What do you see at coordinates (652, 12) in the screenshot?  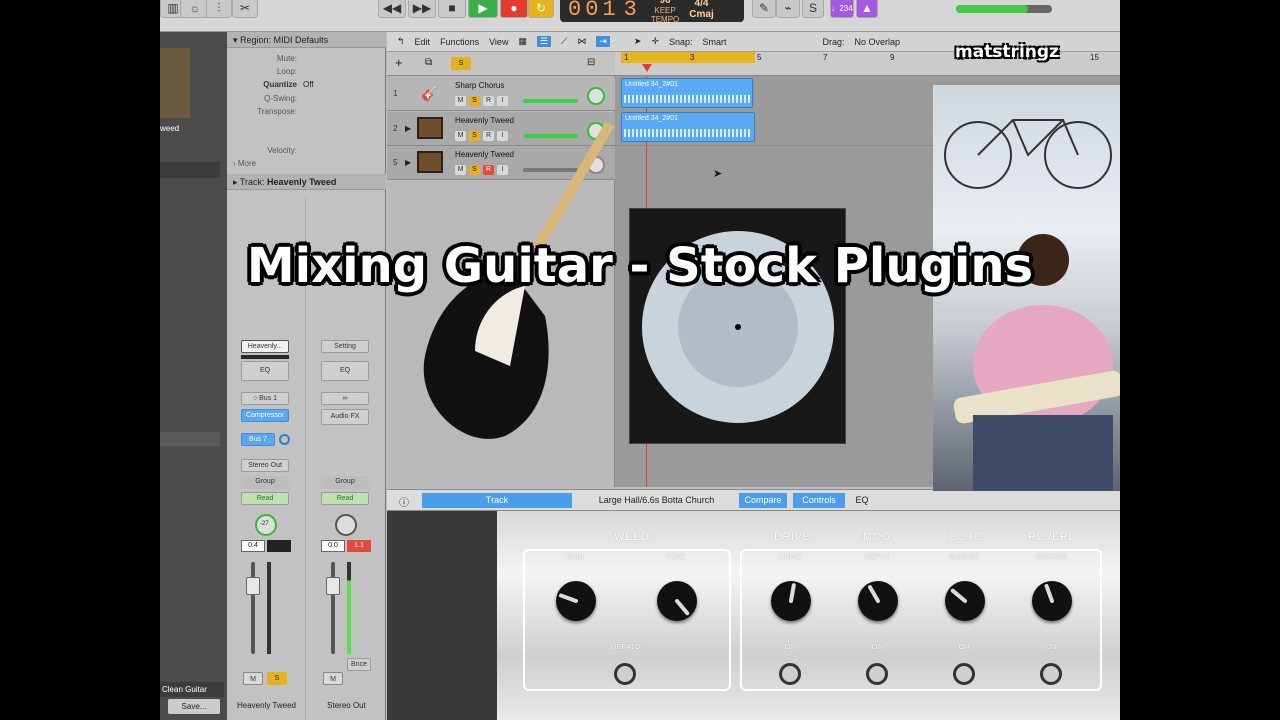 I see `lcd-display: 001 3 96 KEEP TEMPO 4/4 Cmaj` at bounding box center [652, 12].